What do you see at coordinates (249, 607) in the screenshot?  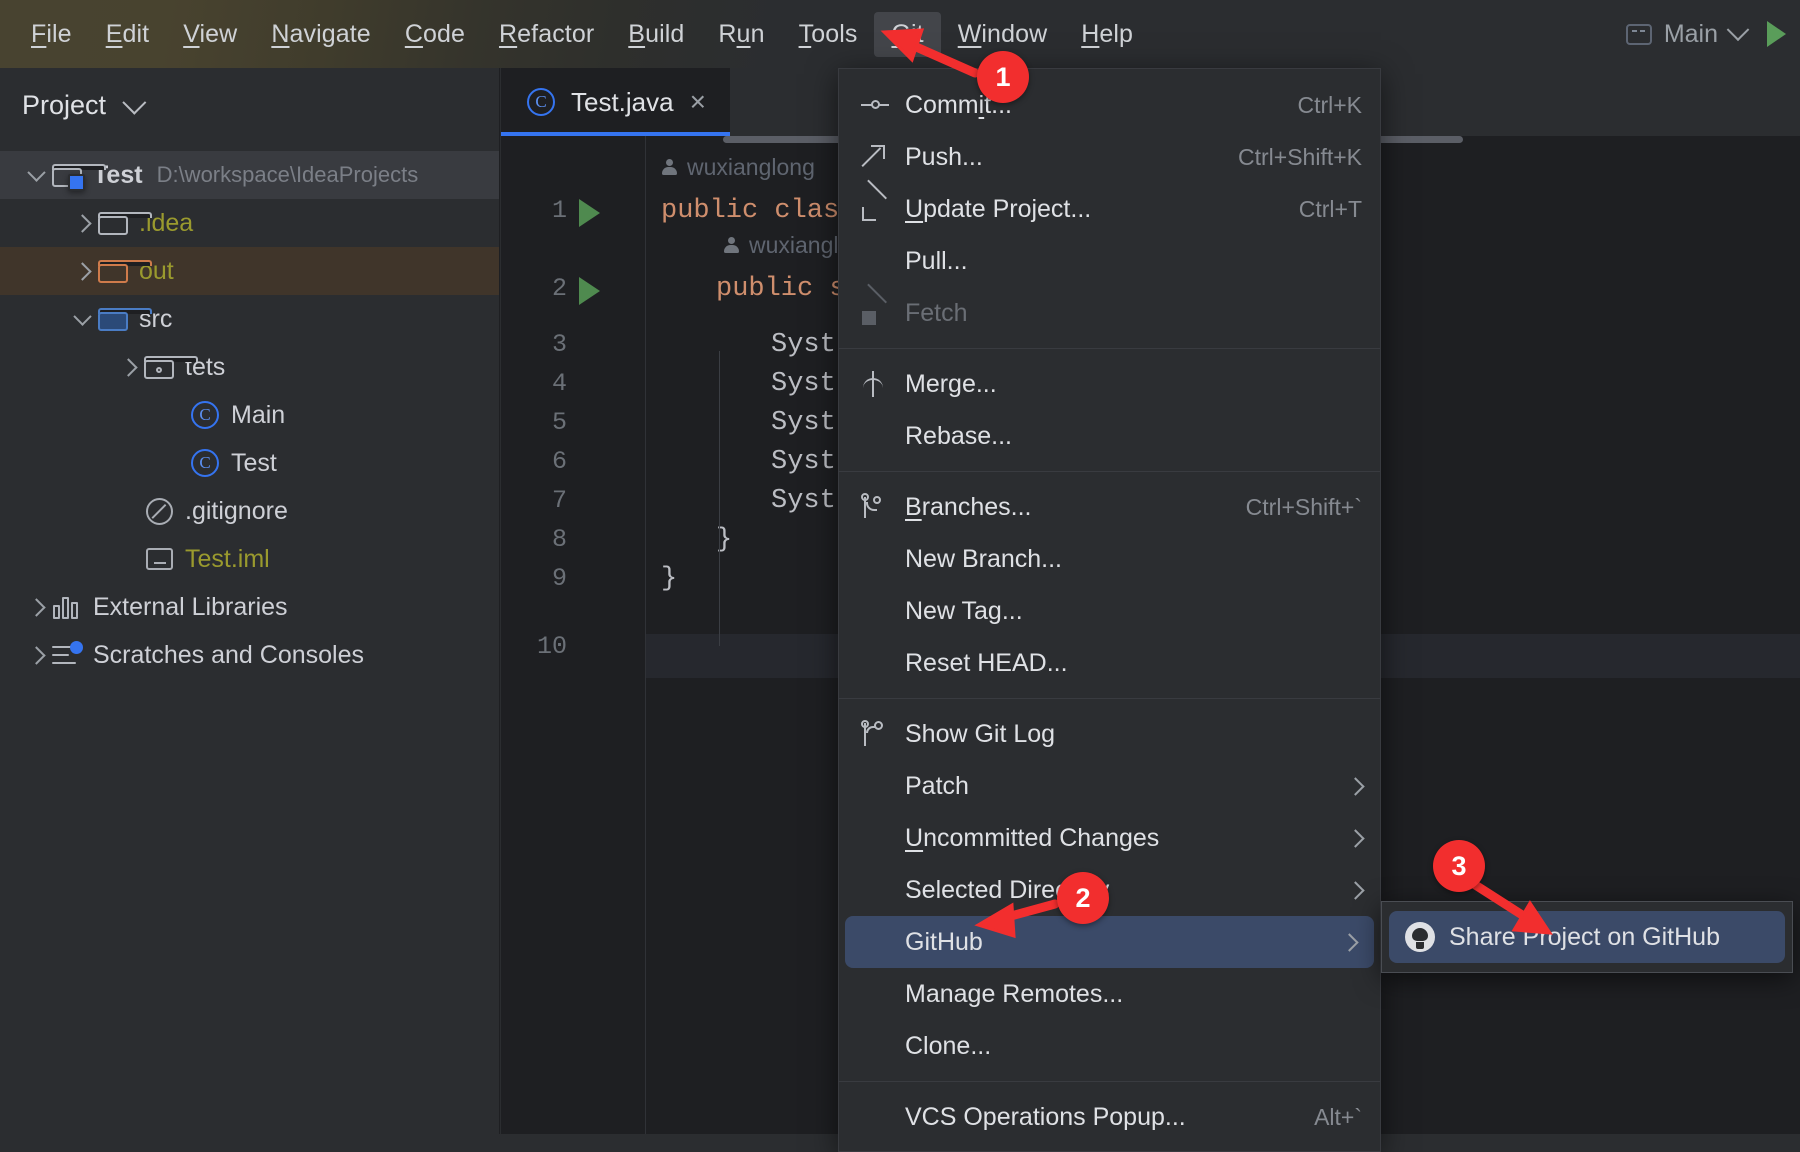 I see `tree-node-external-libraries: External Libraries` at bounding box center [249, 607].